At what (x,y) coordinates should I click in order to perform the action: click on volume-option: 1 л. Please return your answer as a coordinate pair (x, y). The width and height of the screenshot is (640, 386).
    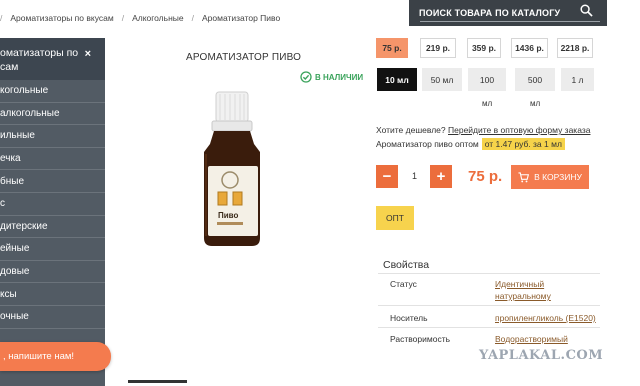
    Looking at the image, I should click on (577, 79).